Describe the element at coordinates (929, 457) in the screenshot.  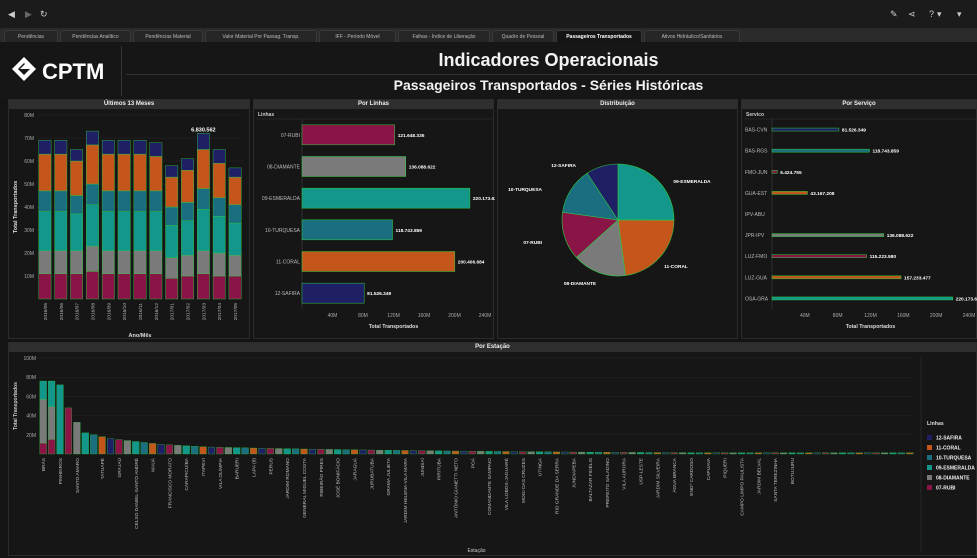
I see `legend-swatch-10-turquesa` at that location.